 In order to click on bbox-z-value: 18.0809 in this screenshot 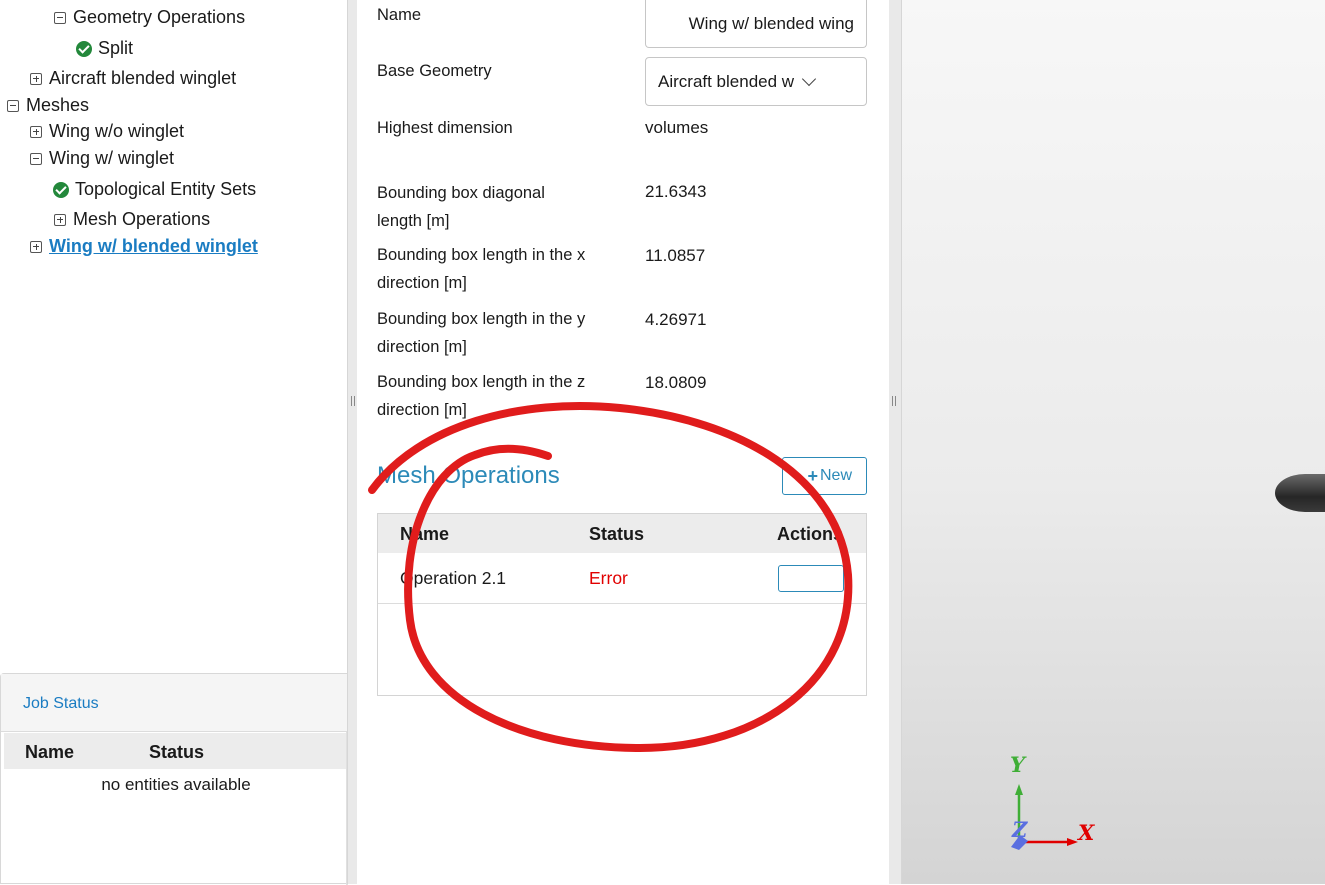, I will do `click(676, 382)`.